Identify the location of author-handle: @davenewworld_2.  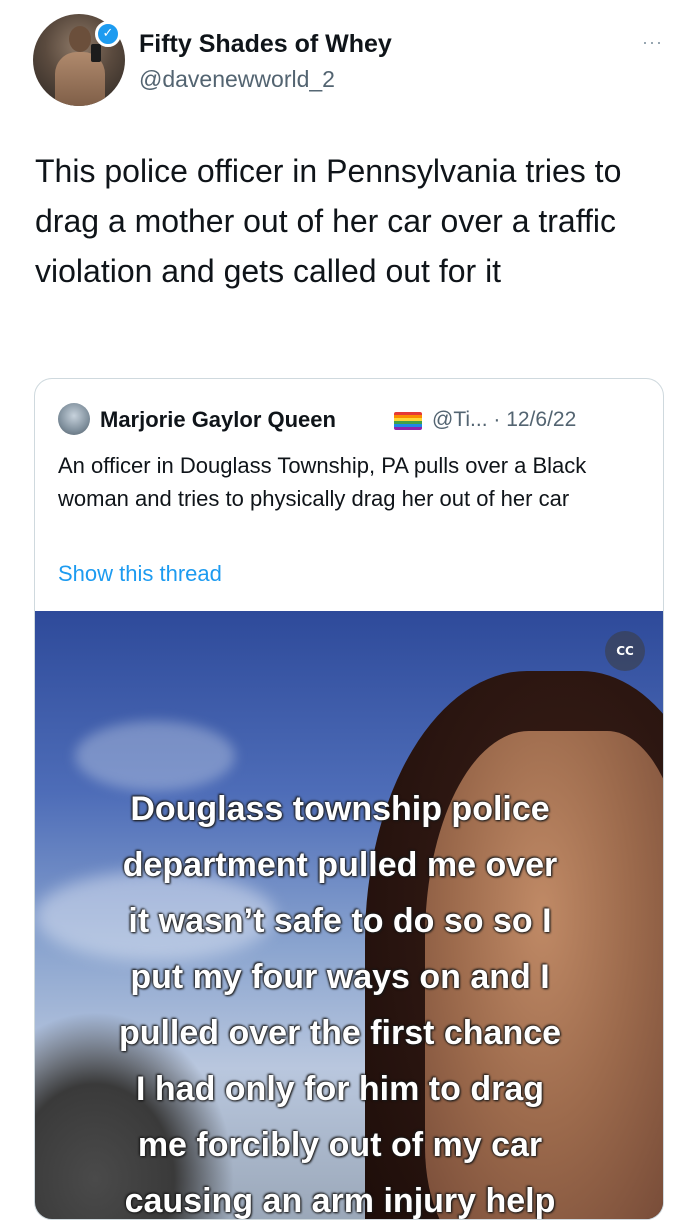
(237, 79).